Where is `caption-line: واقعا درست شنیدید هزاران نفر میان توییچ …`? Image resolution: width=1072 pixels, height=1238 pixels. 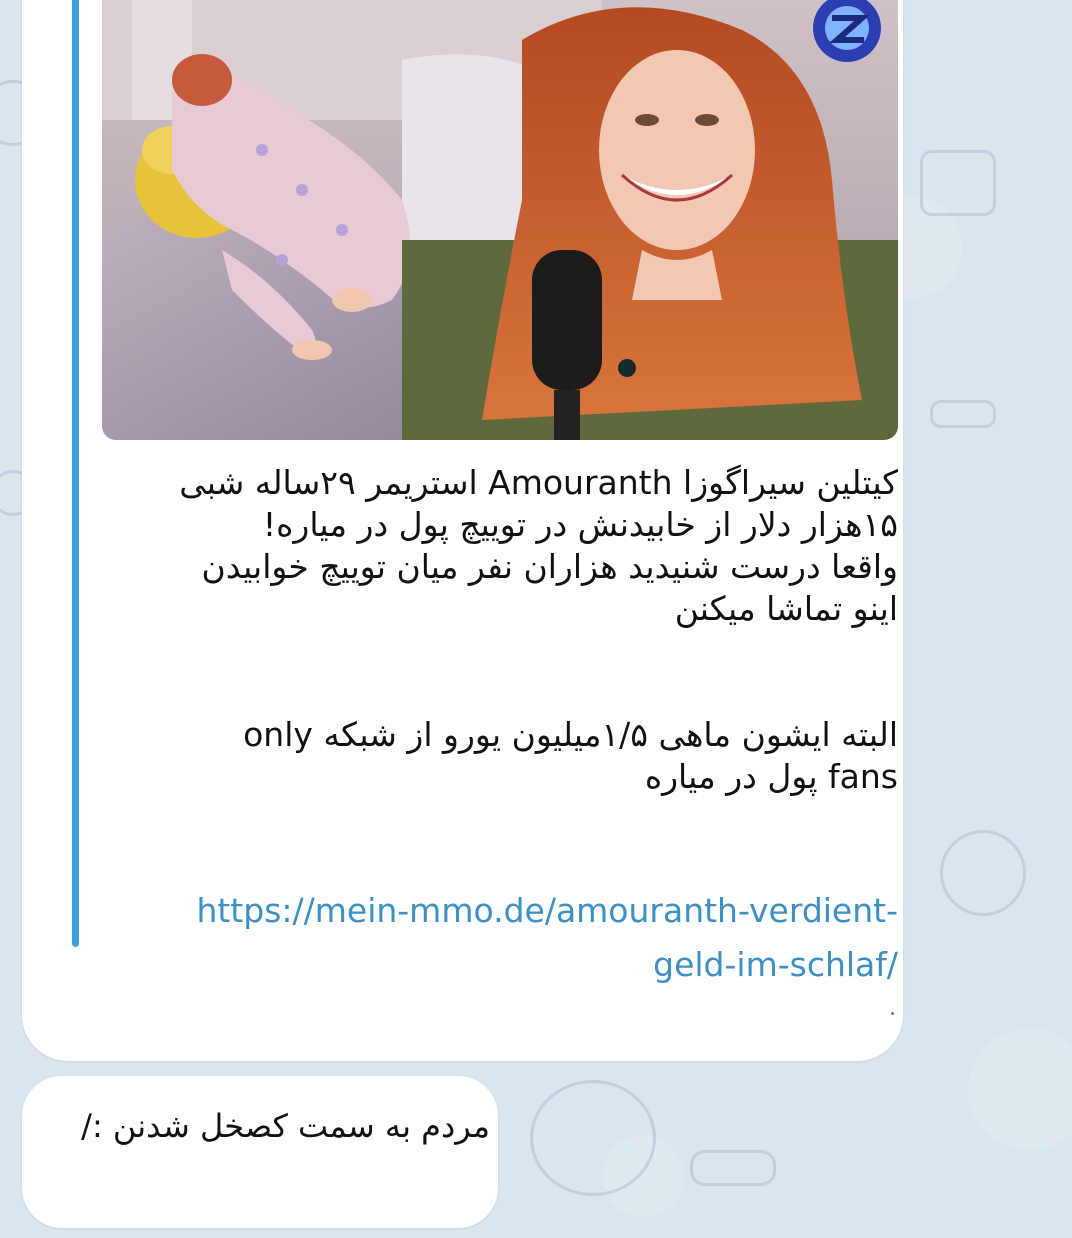
caption-line: واقعا درست شنیدید هزاران نفر میان توییچ … is located at coordinates (549, 566).